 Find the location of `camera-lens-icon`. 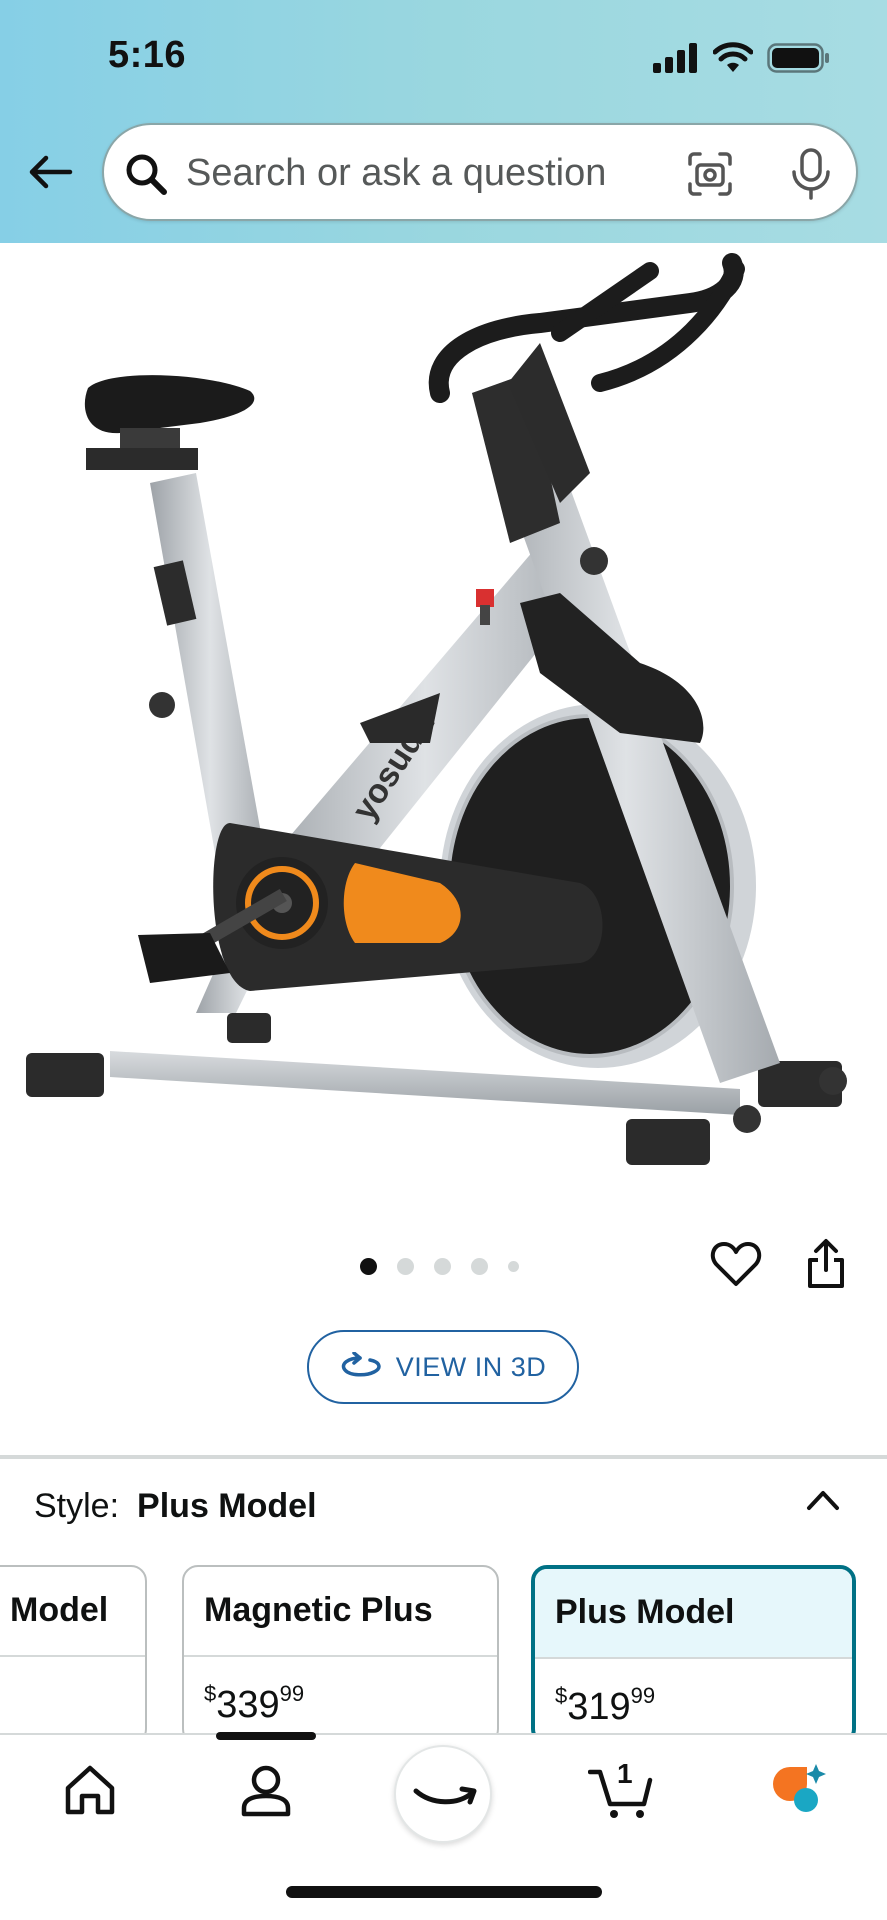

camera-lens-icon is located at coordinates (710, 174).